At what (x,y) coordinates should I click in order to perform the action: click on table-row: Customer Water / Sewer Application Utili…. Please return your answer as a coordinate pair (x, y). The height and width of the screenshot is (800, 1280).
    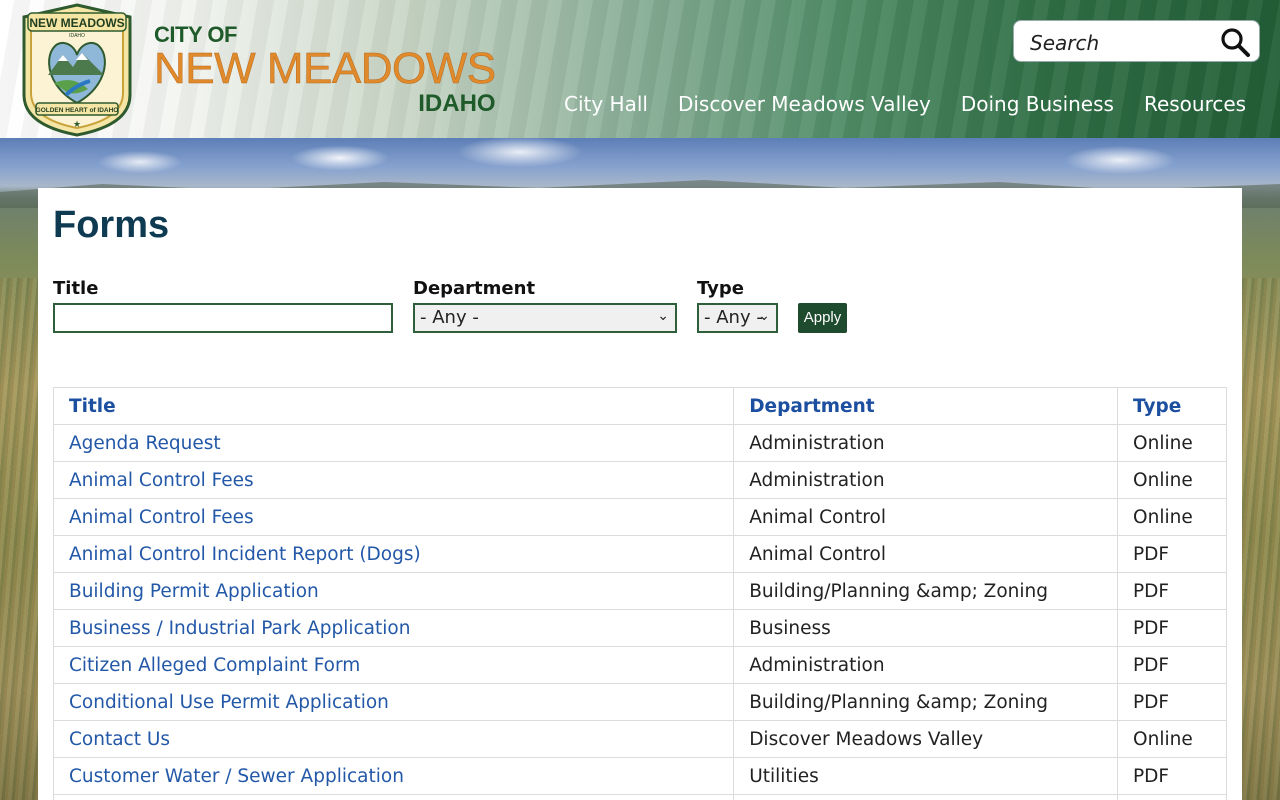
    Looking at the image, I should click on (639, 776).